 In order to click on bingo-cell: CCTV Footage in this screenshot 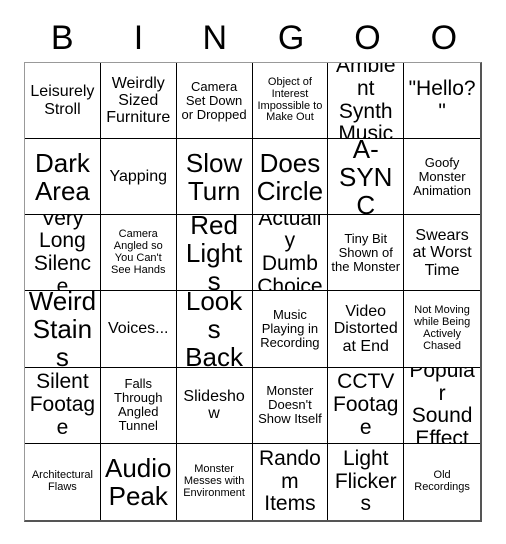, I will do `click(366, 405)`.